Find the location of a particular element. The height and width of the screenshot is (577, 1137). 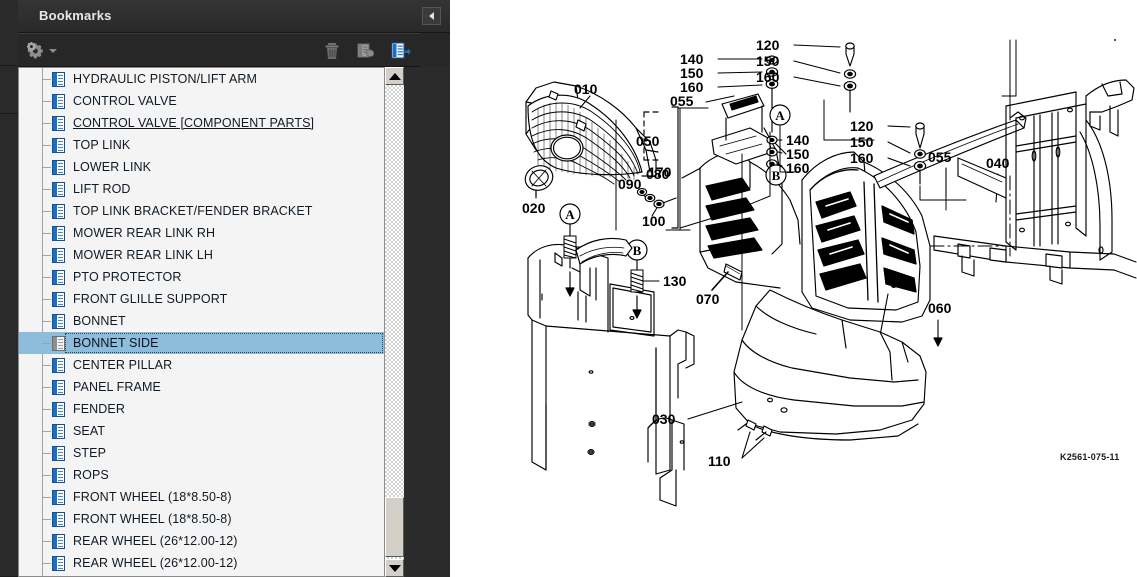

scrollbar-thumb is located at coordinates (394, 527).